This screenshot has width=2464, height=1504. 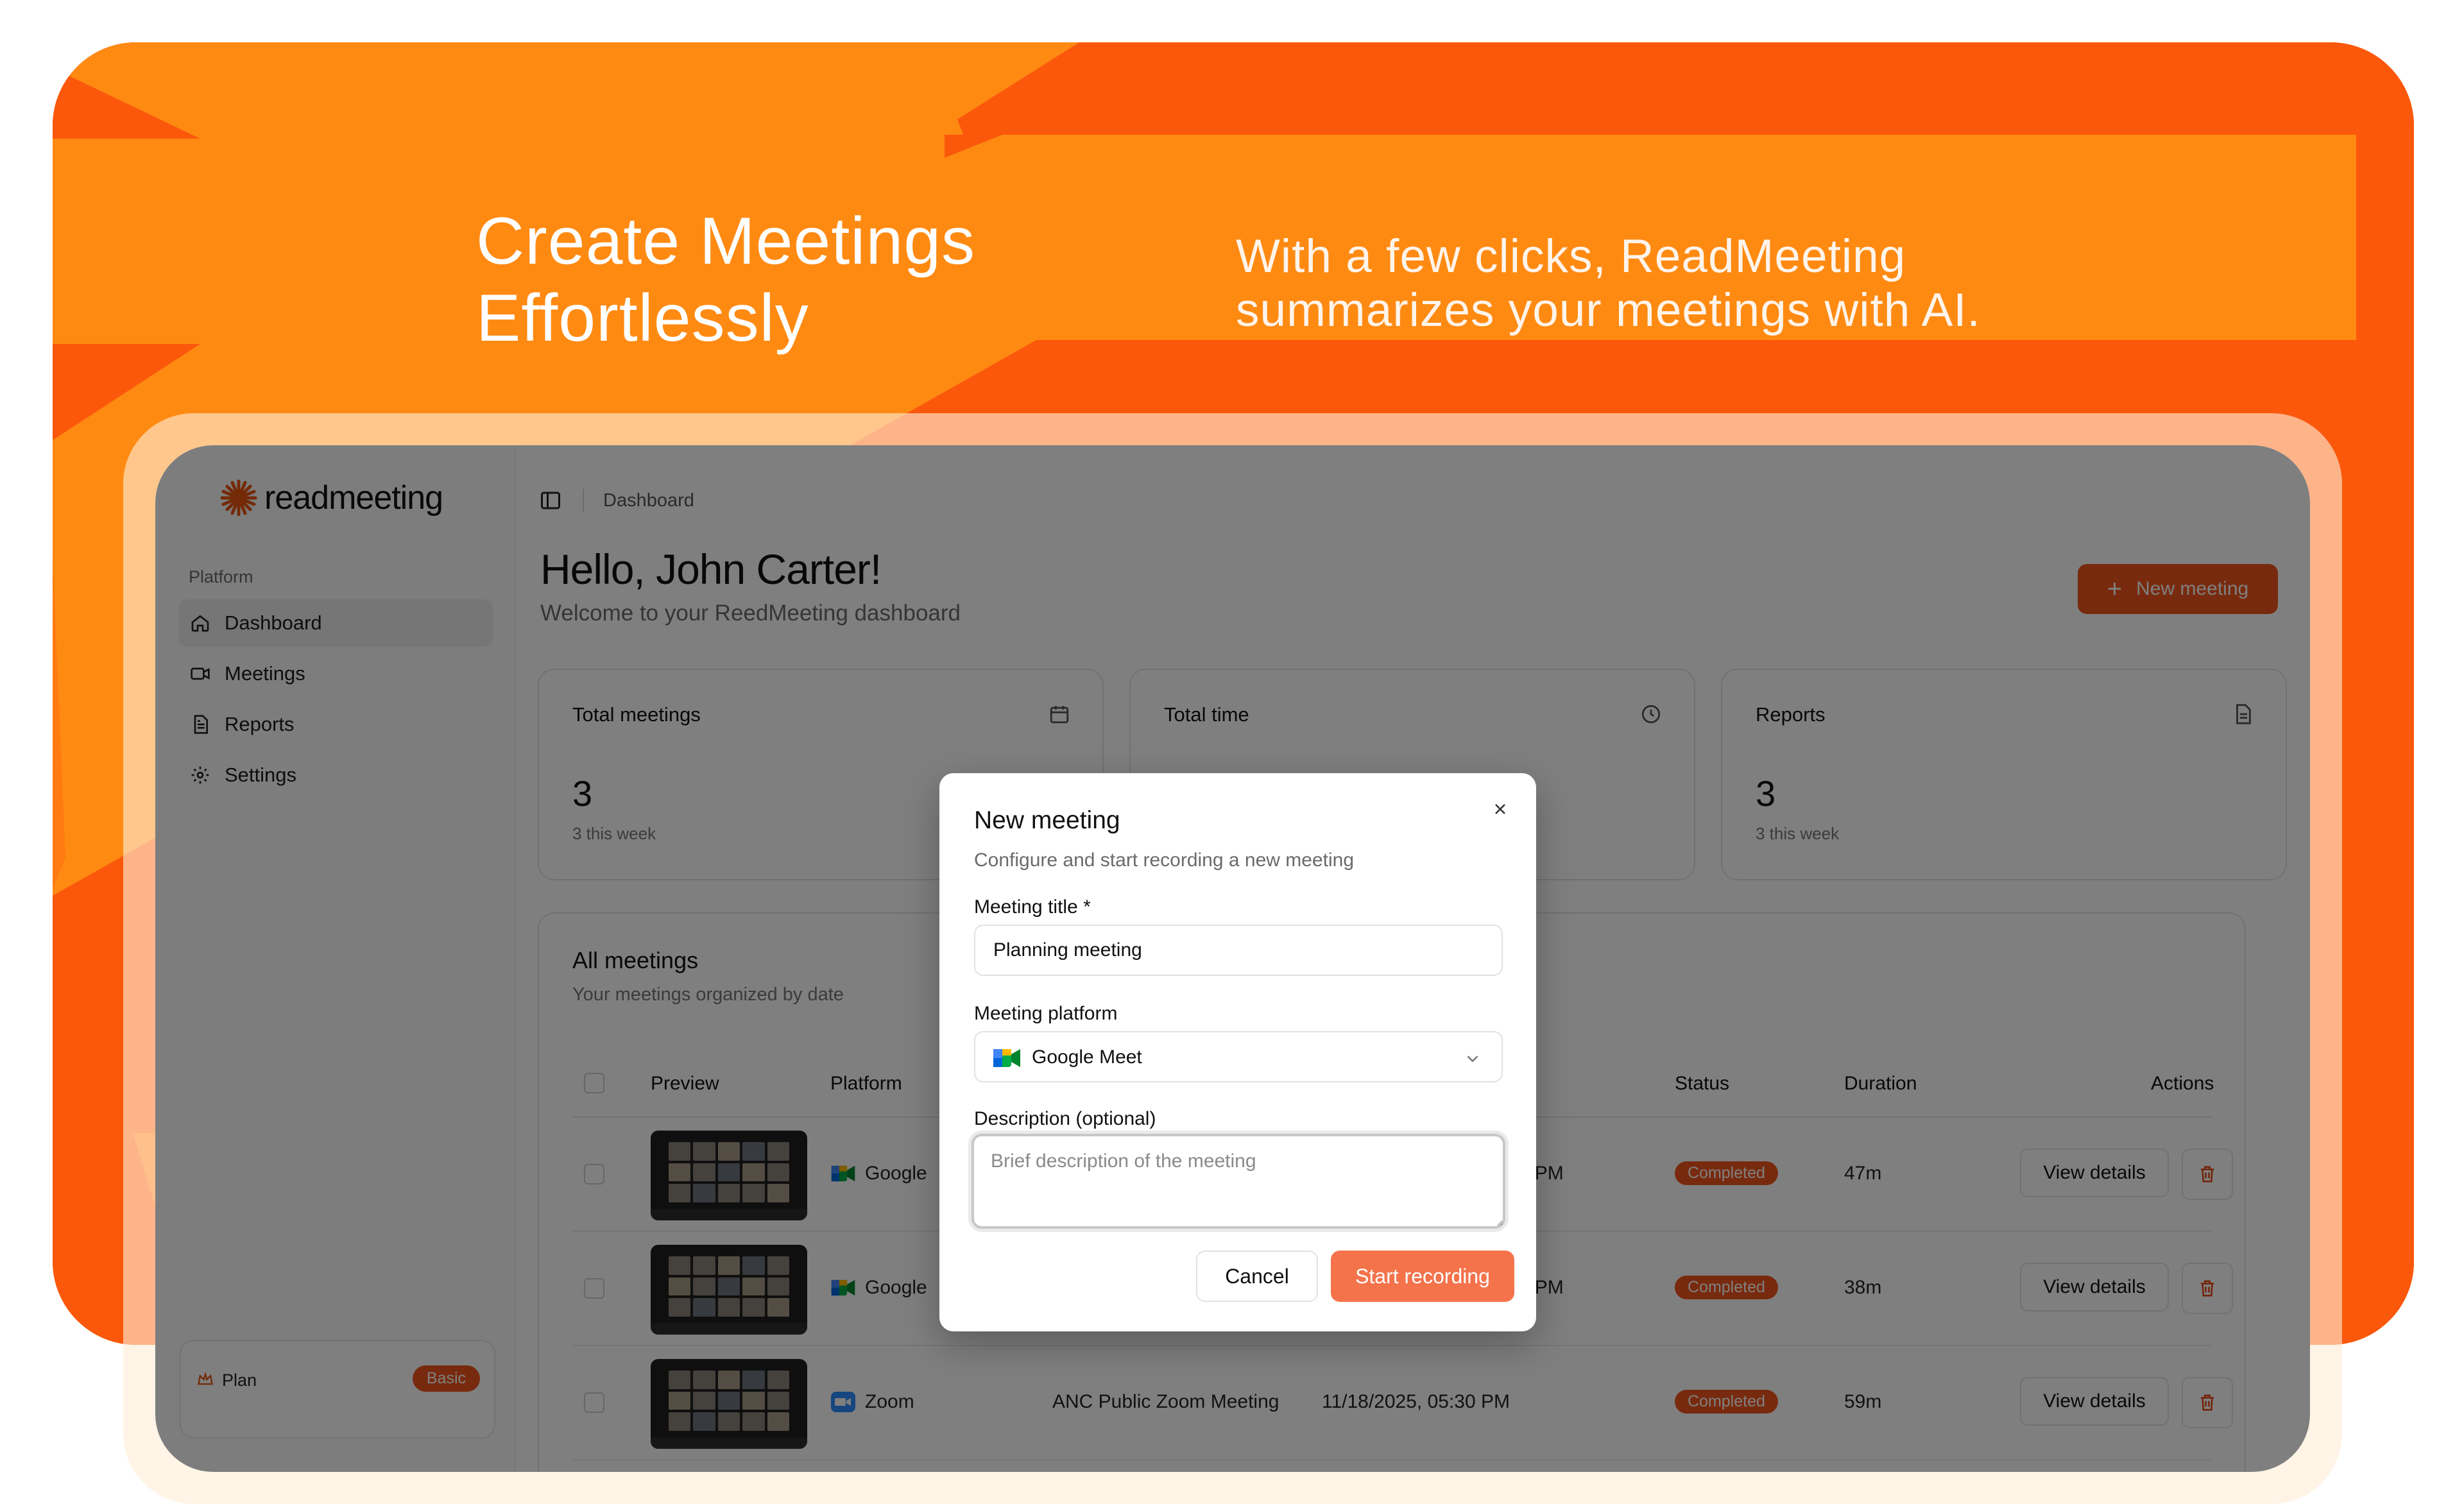 I want to click on hero-headline: Create Meetings Effortlessly, so click(x=726, y=280).